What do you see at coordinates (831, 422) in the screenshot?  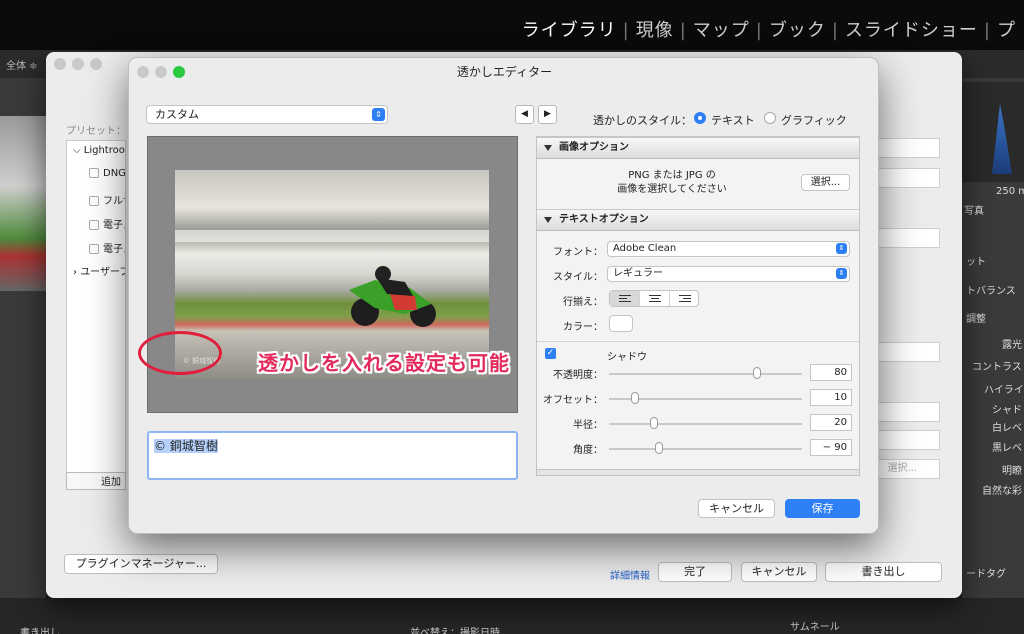 I see `radius-value: 20` at bounding box center [831, 422].